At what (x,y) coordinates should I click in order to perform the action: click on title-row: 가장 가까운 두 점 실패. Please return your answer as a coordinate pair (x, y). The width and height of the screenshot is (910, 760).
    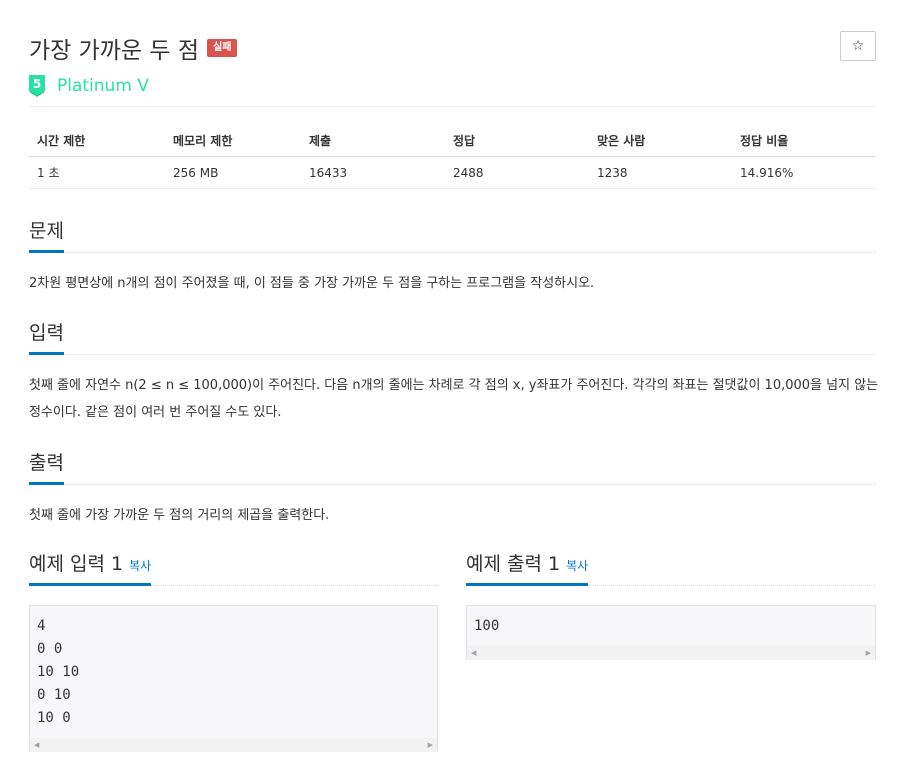
    Looking at the image, I should click on (133, 48).